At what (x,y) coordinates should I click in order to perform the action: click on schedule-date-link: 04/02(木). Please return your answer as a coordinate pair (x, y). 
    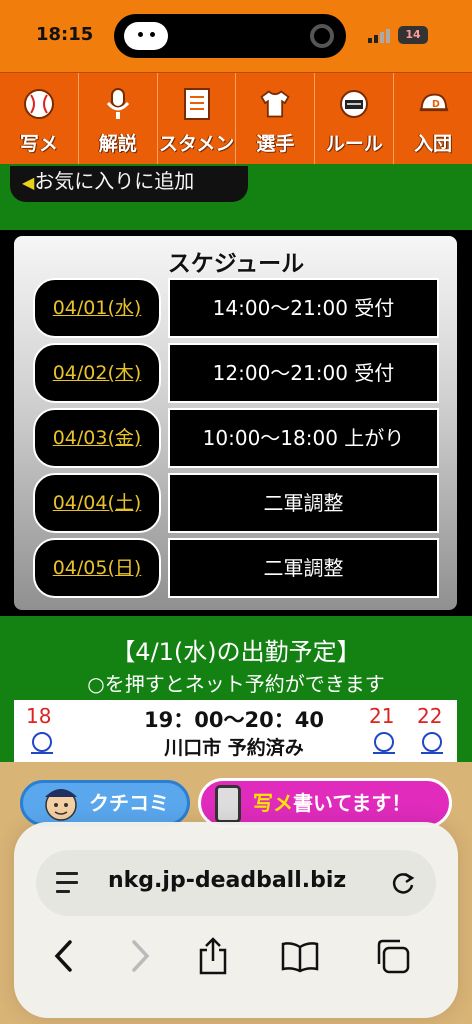
    Looking at the image, I should click on (97, 373).